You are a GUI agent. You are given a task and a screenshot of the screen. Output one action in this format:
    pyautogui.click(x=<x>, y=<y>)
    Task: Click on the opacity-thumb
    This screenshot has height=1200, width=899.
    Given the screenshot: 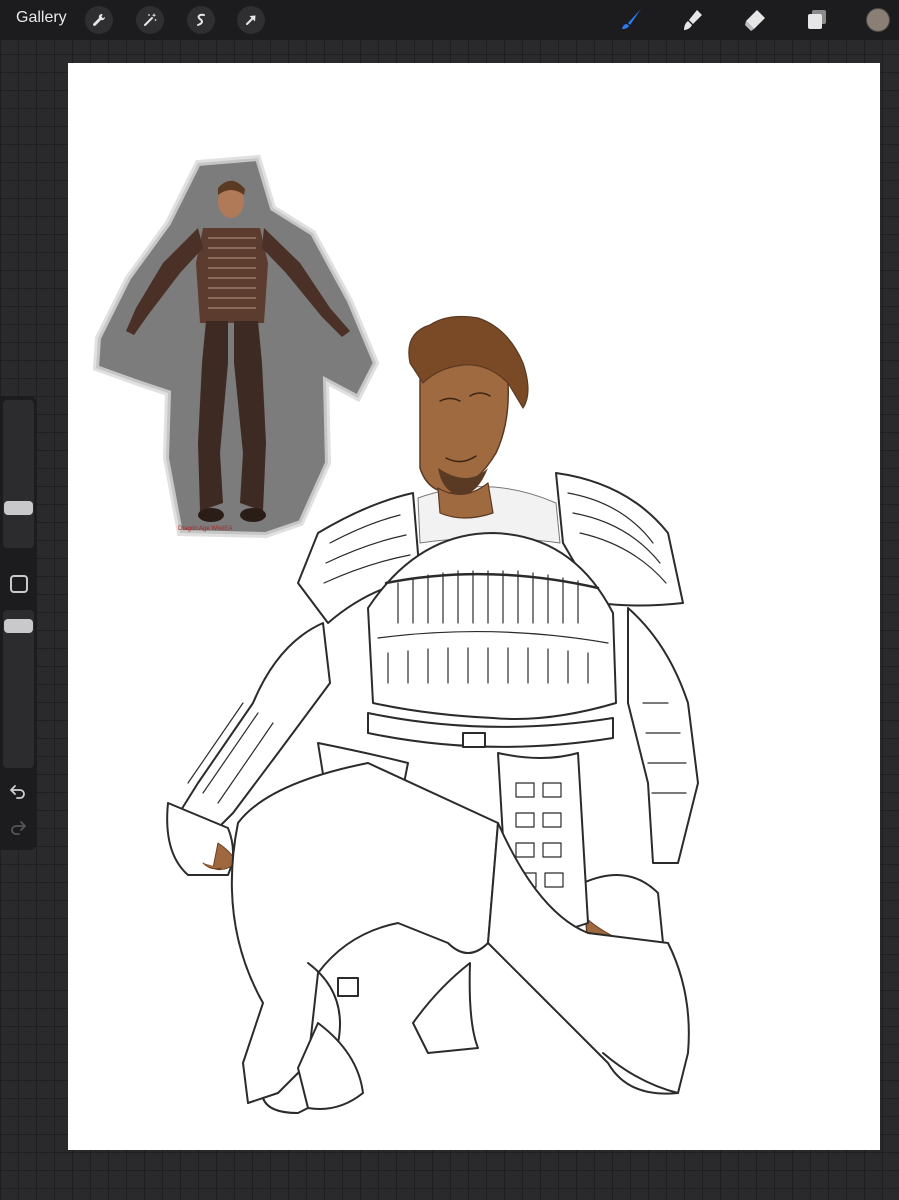 What is the action you would take?
    pyautogui.click(x=18, y=626)
    